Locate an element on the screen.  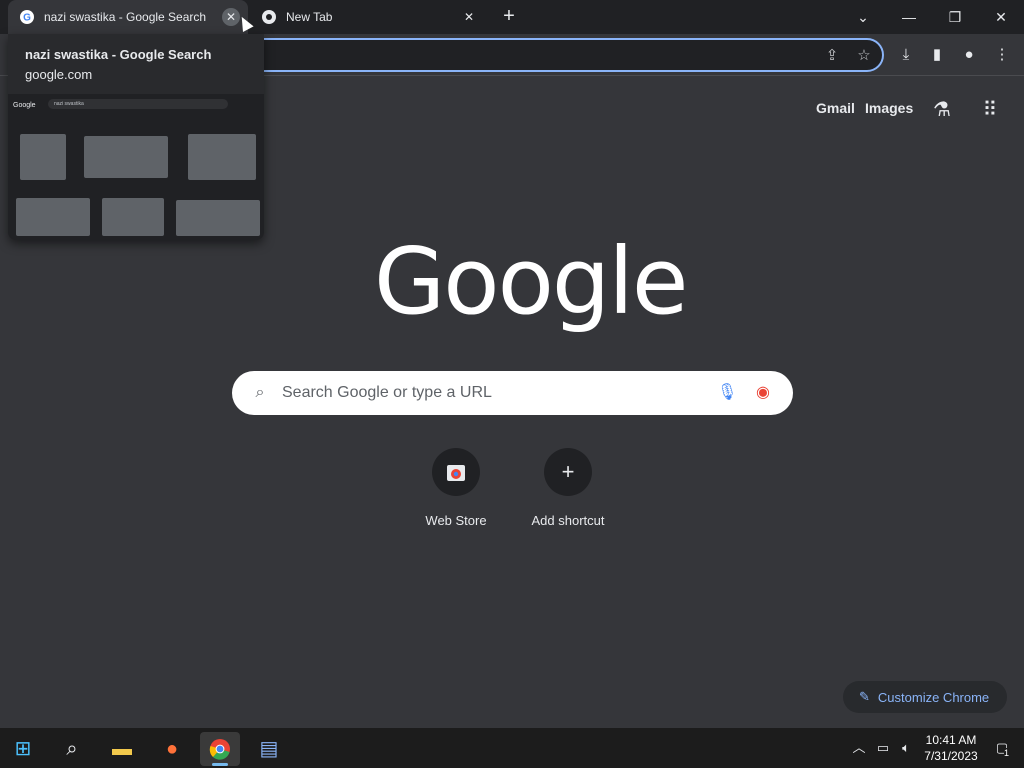
tab-title: nazi swastika - Google Search is located at coordinates (125, 17).